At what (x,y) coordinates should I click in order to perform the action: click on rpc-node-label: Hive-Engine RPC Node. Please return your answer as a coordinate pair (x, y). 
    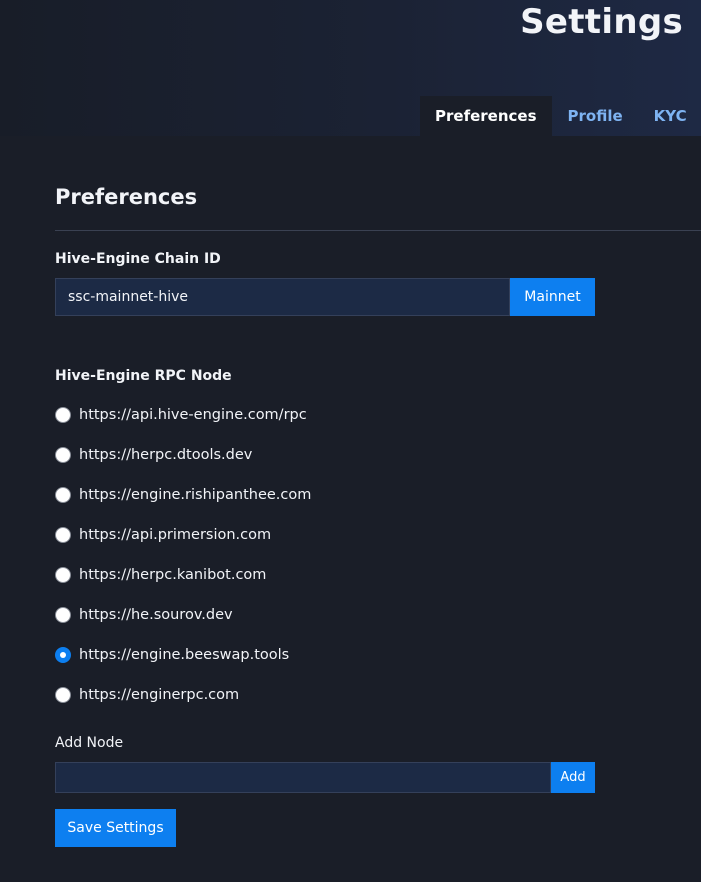
    Looking at the image, I should click on (143, 376).